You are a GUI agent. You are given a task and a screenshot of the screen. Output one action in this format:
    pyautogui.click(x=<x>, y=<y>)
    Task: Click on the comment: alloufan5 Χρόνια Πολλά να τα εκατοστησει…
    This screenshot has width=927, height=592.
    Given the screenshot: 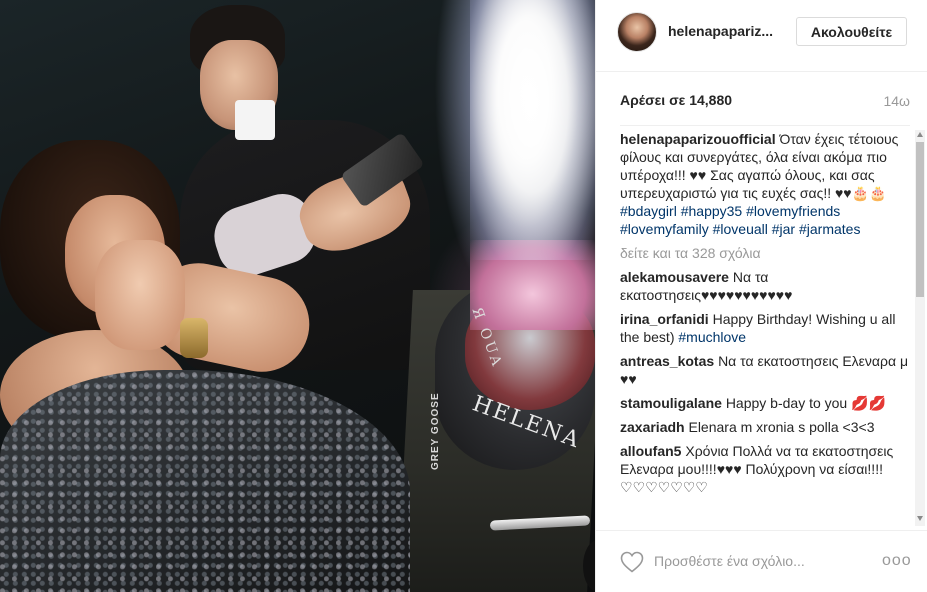 What is the action you would take?
    pyautogui.click(x=765, y=469)
    